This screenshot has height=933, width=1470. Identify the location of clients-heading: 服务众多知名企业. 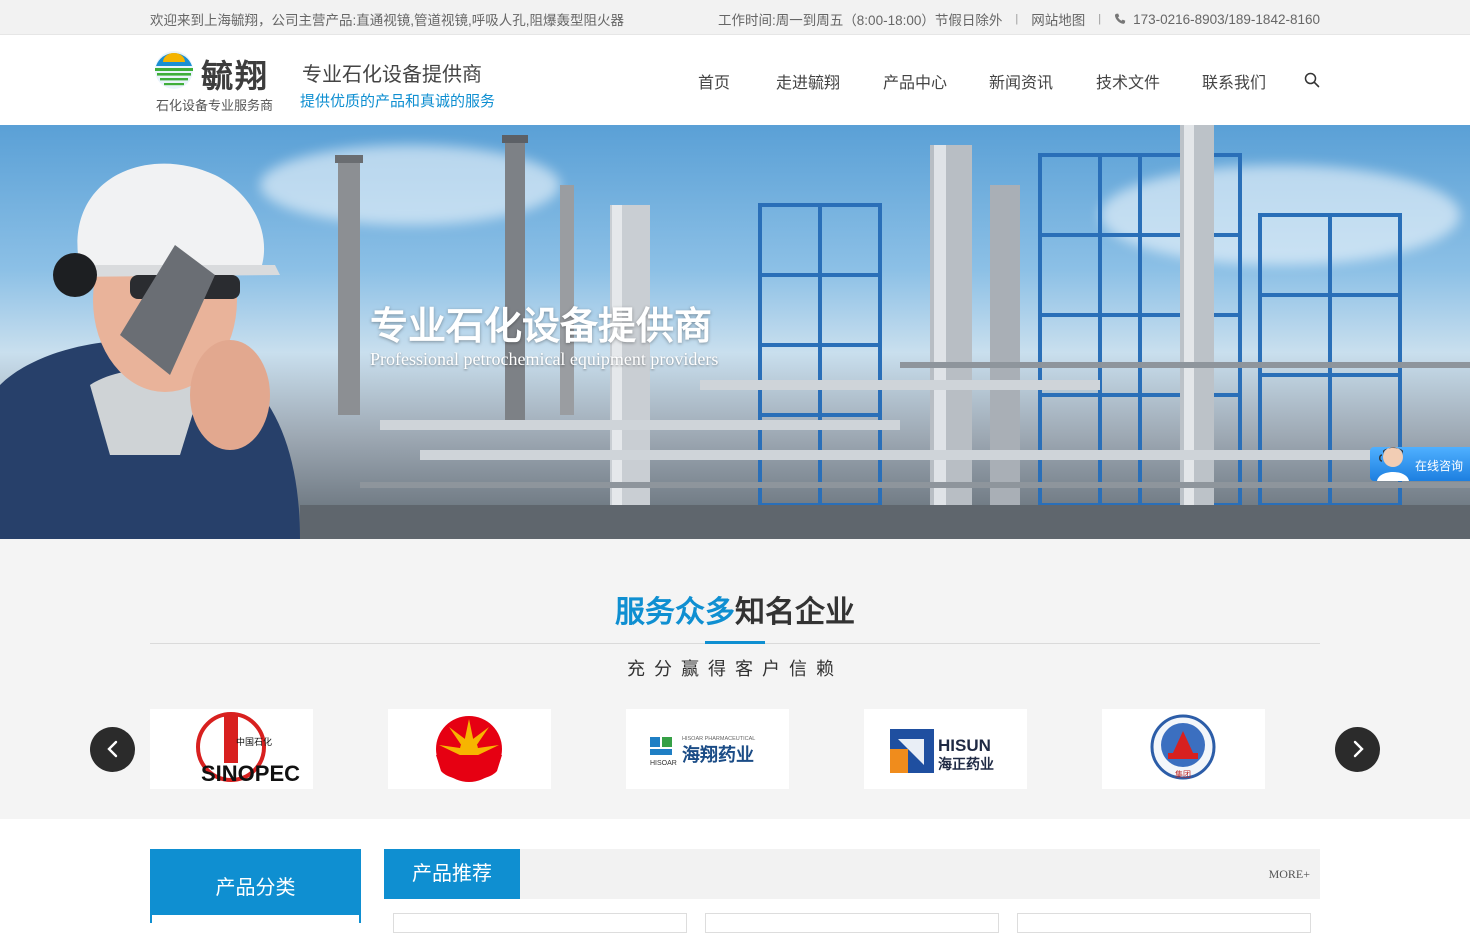
(735, 609).